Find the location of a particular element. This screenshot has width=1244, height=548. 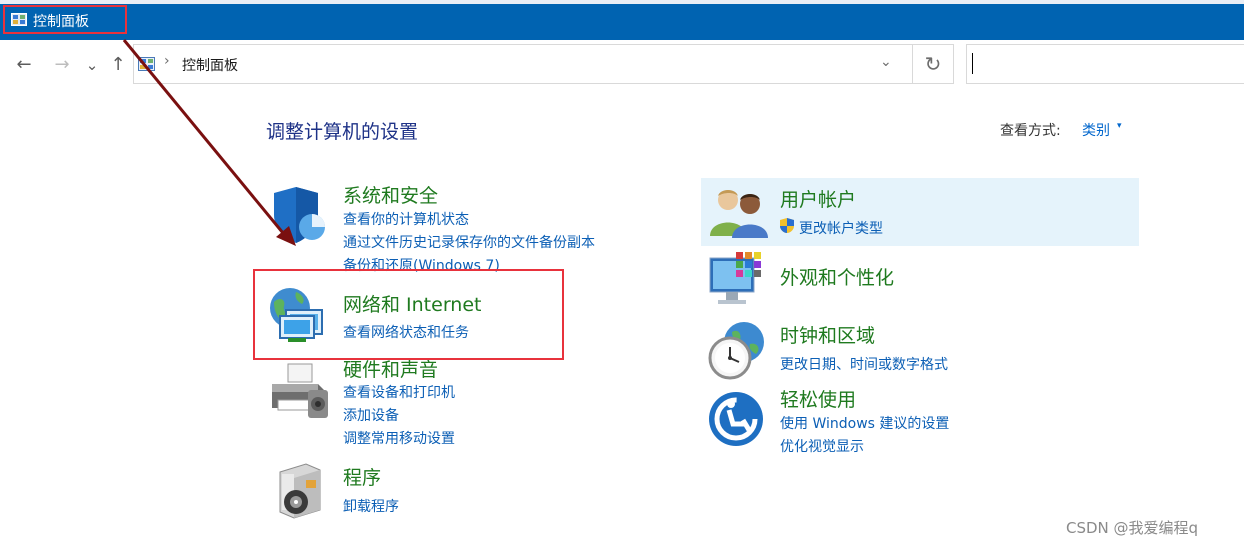

title-bar-top-strip is located at coordinates (622, 2).